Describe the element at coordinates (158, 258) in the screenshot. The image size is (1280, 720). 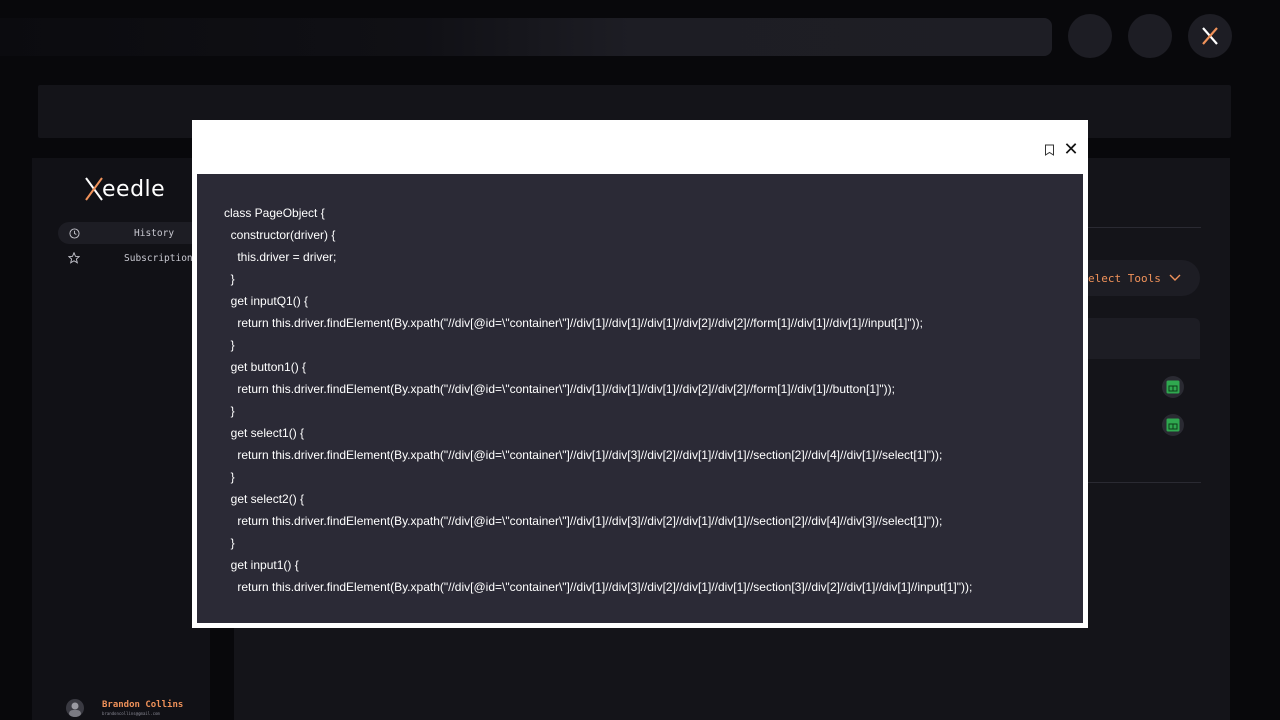
I see `sidebar-item-label: Subscription` at that location.